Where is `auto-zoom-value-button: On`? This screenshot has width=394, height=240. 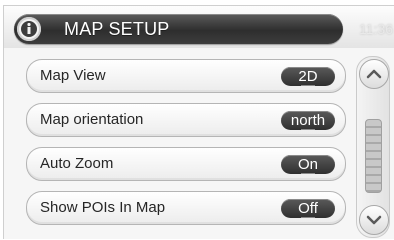
auto-zoom-value-button: On is located at coordinates (308, 164).